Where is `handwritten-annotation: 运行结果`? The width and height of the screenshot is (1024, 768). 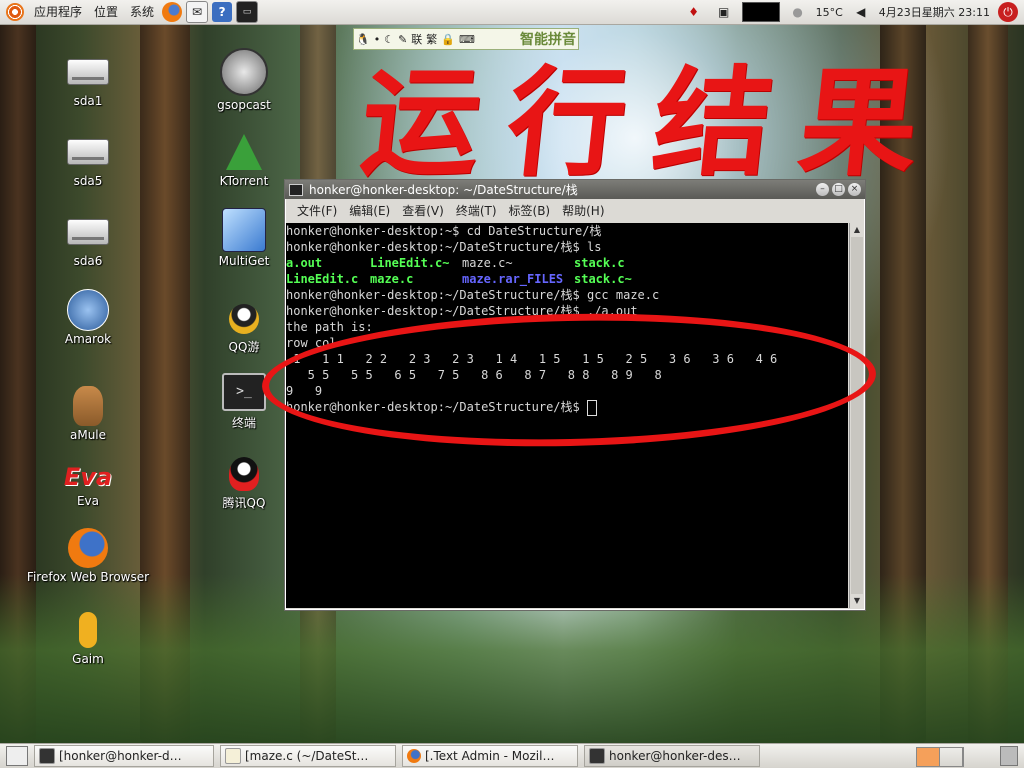
handwritten-annotation: 运行结果 is located at coordinates (654, 122).